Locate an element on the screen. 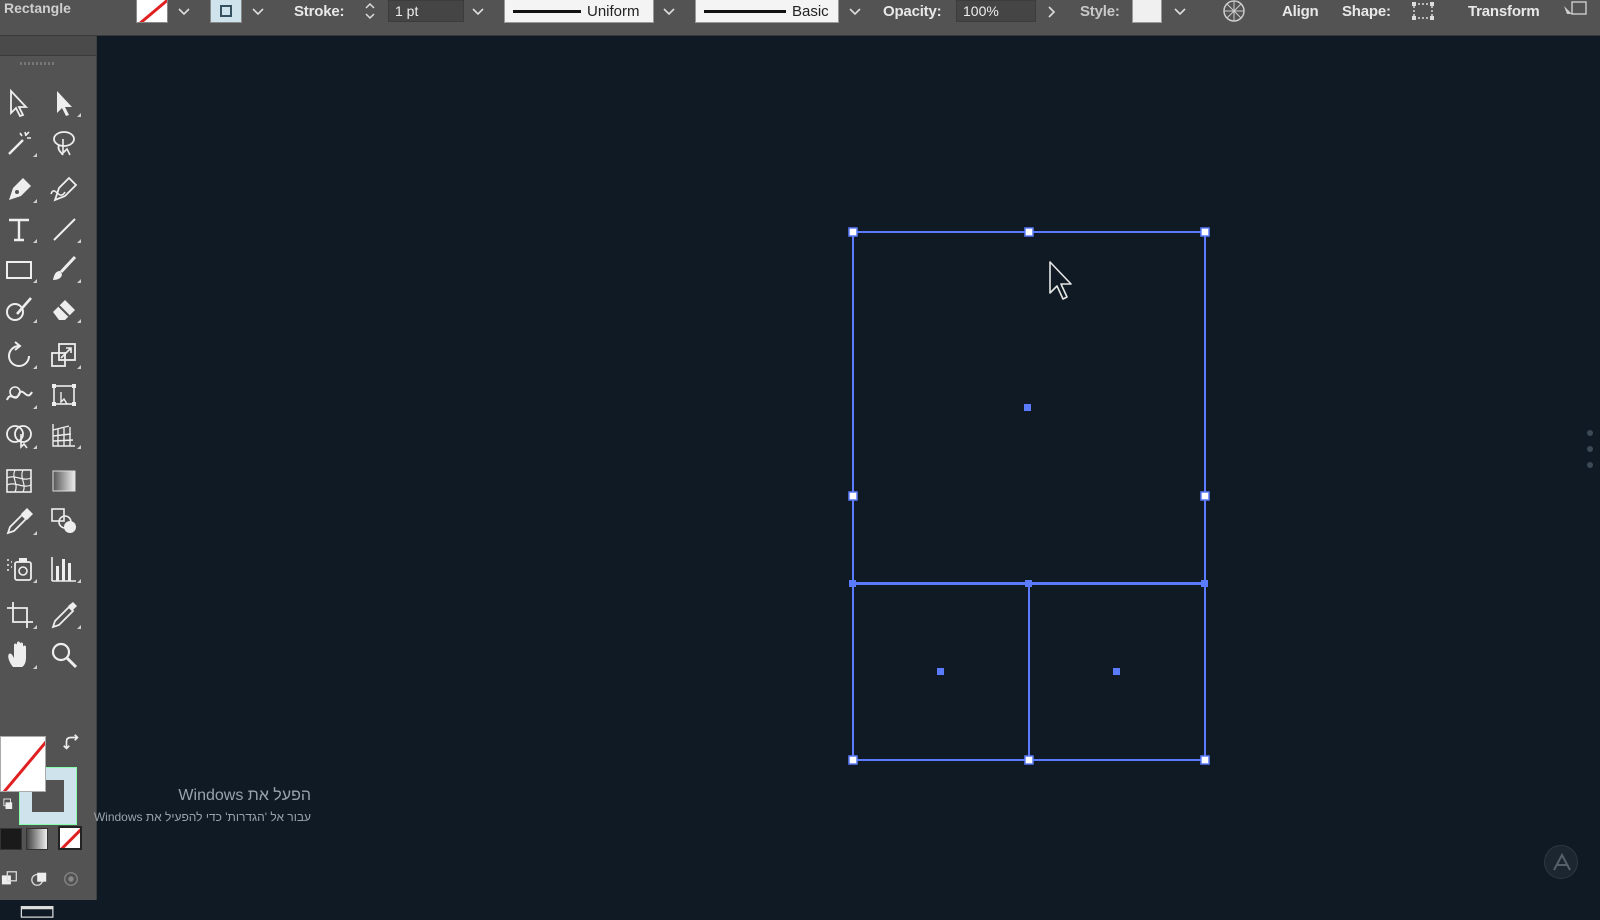 This screenshot has height=920, width=1600. line-segment-tool-icon is located at coordinates (64, 229).